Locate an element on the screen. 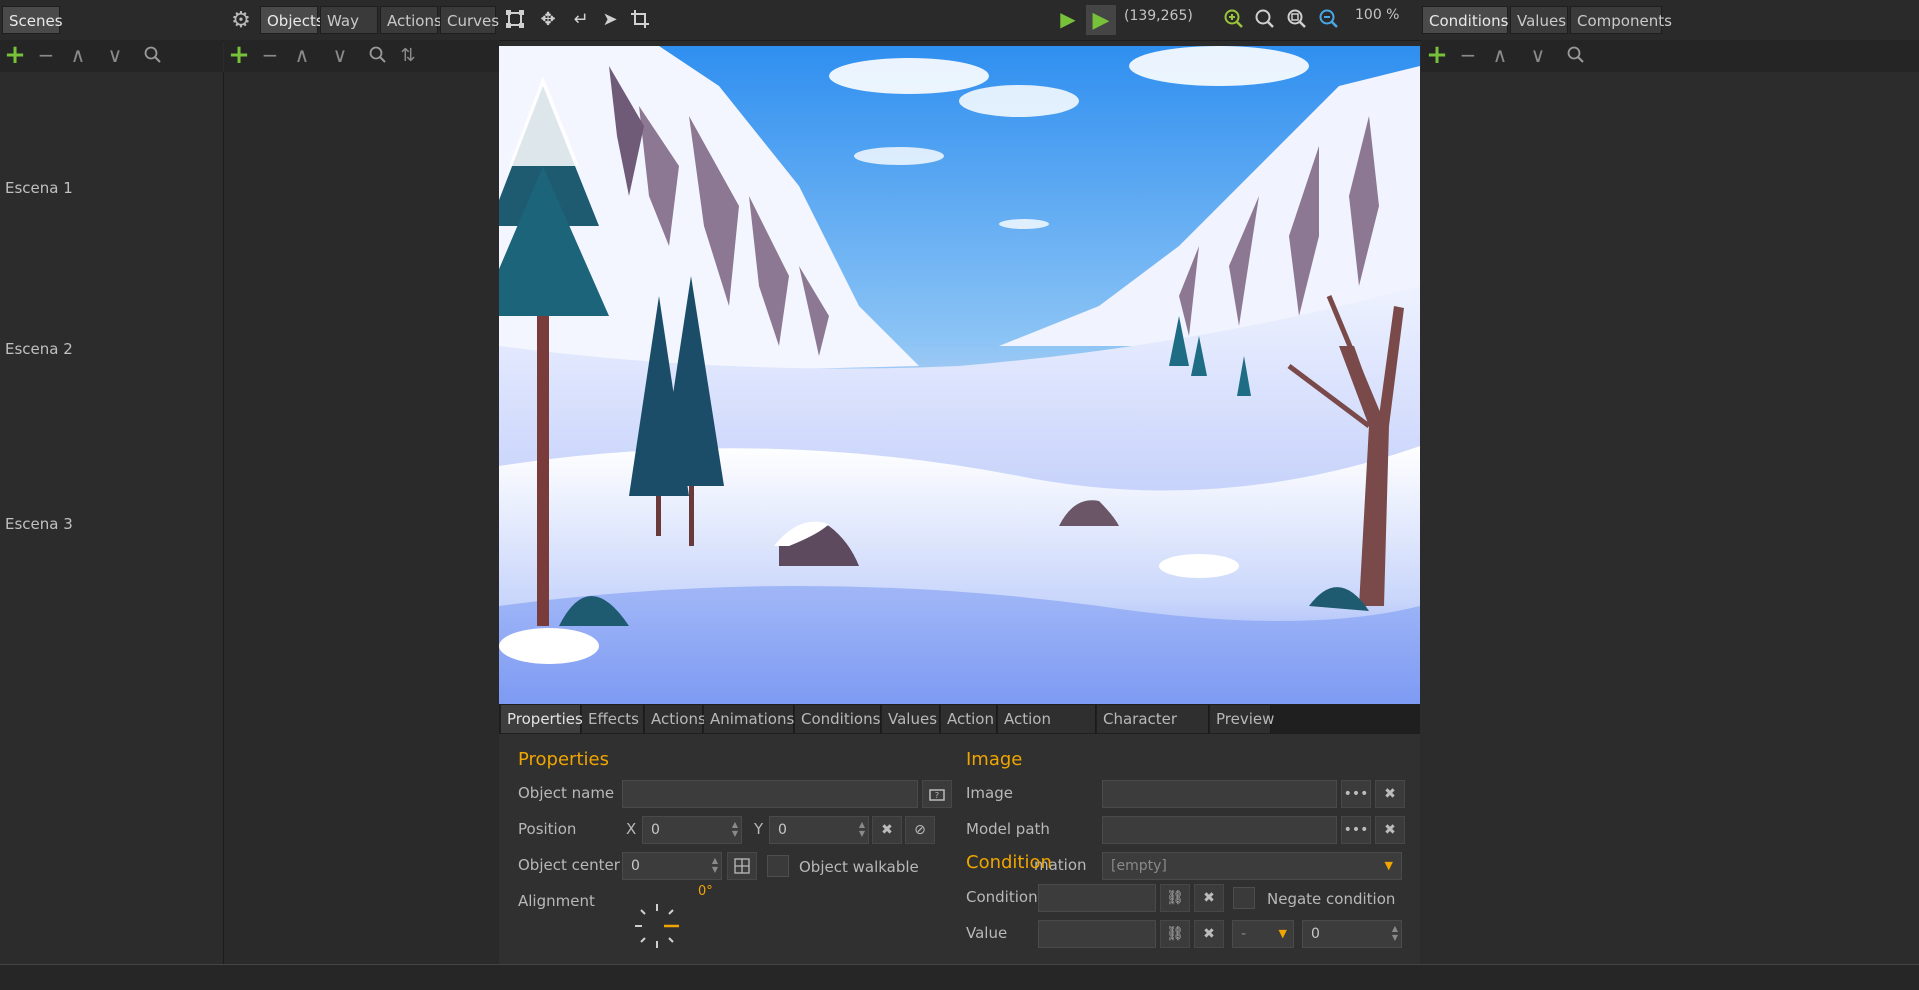  browse-image-icon: ••• is located at coordinates (1356, 794).